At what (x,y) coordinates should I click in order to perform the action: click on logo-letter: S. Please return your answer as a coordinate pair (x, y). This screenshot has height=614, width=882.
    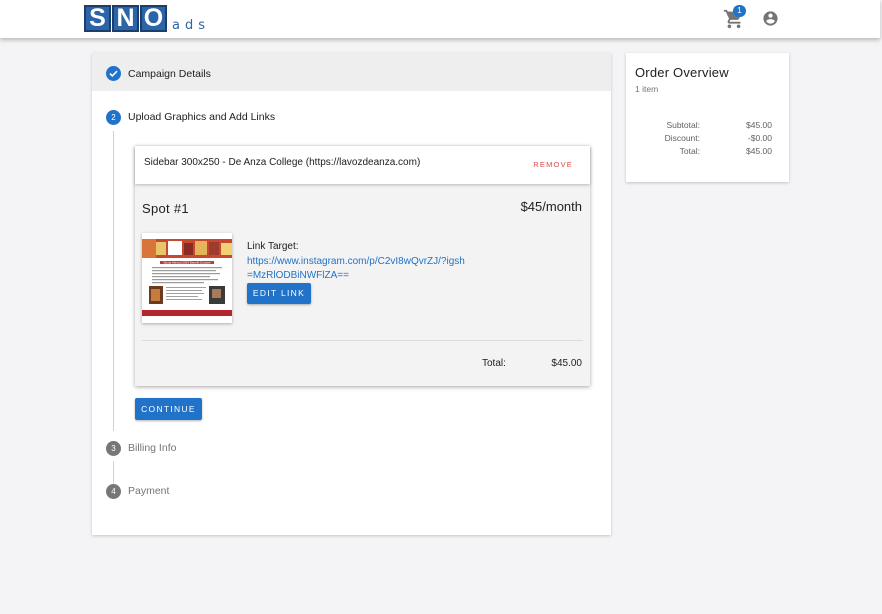
    Looking at the image, I should click on (97, 18).